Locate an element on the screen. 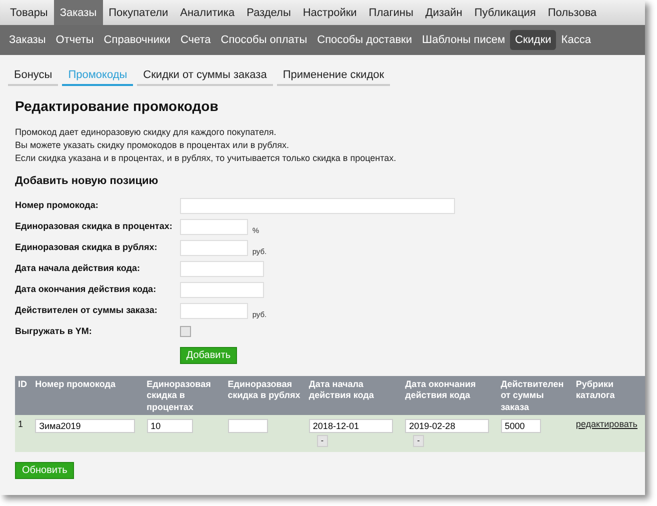 The width and height of the screenshot is (657, 506). table-cell: 1 is located at coordinates (23, 433).